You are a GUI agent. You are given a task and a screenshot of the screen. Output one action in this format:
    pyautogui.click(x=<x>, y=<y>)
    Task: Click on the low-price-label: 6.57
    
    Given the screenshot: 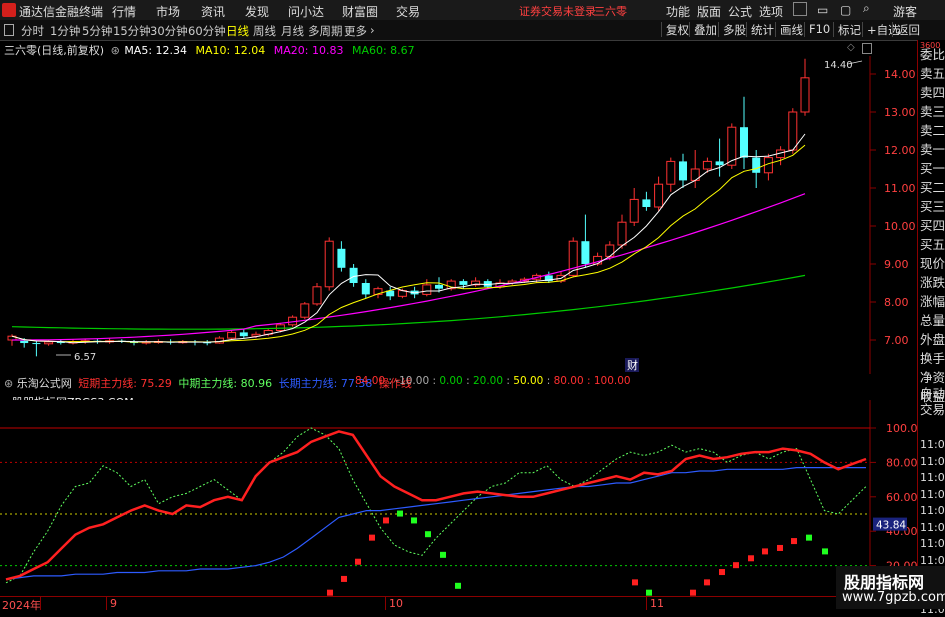 What is the action you would take?
    pyautogui.click(x=85, y=357)
    